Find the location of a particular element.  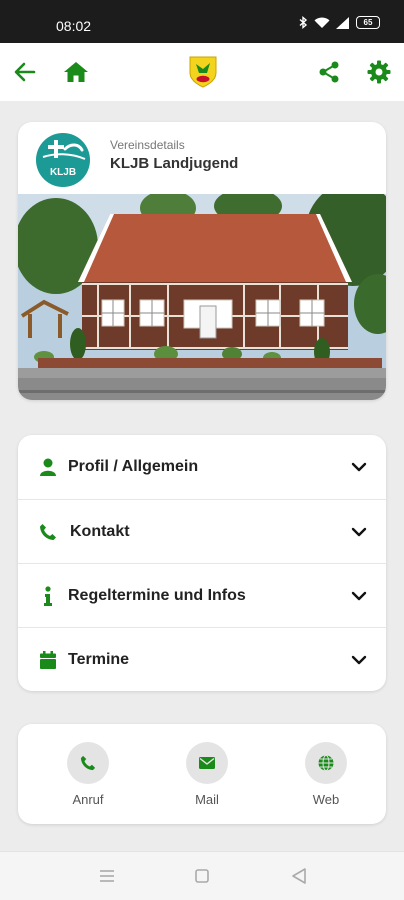

menu-item-label: Regeltermine und Infos is located at coordinates (157, 595).